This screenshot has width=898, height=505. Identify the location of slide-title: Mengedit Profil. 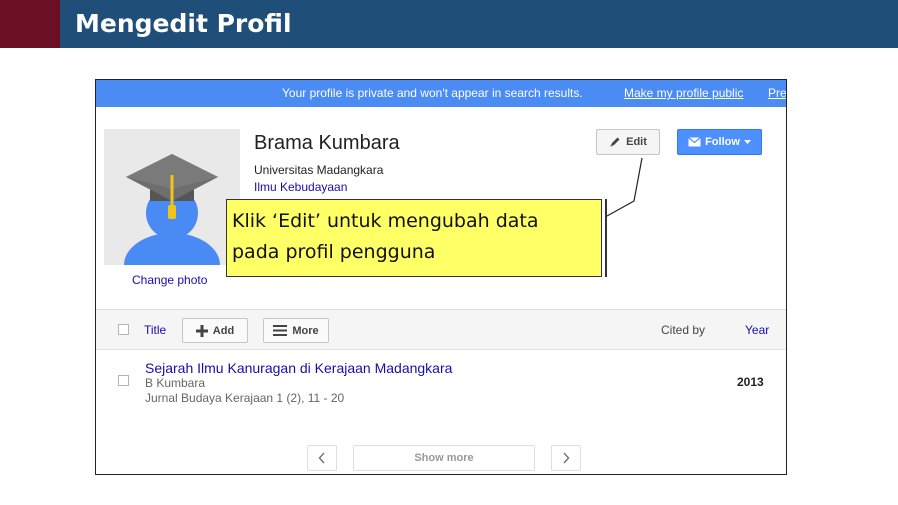
(183, 23).